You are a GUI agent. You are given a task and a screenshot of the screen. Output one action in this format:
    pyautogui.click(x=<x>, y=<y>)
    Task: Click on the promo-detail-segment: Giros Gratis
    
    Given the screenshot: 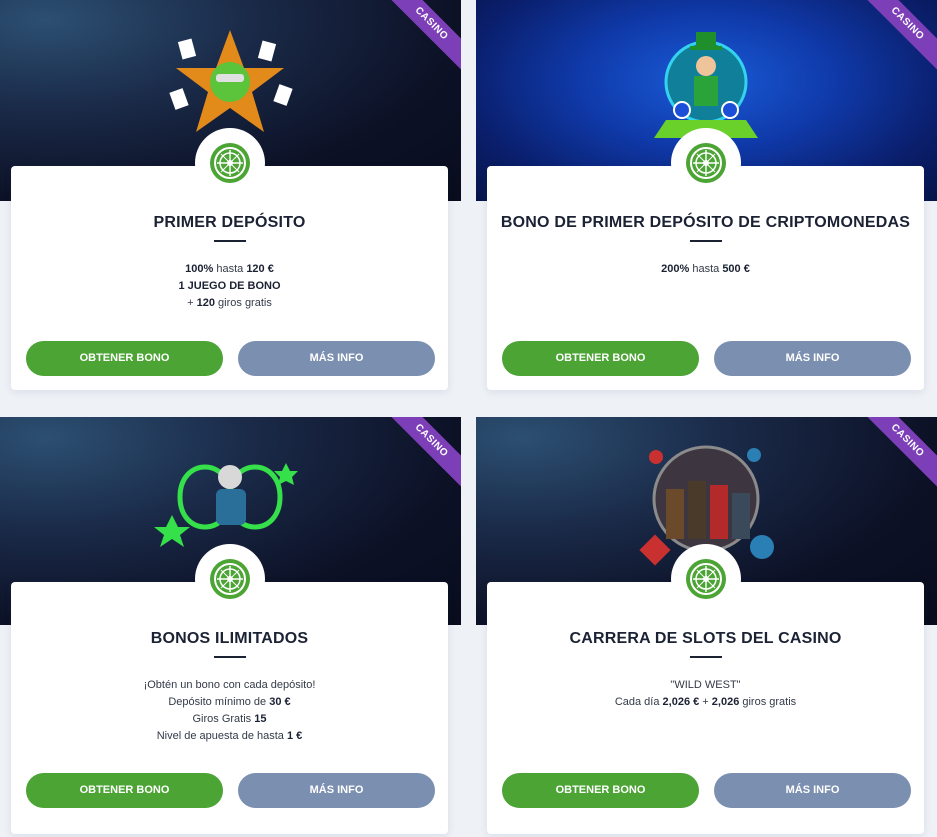 What is the action you would take?
    pyautogui.click(x=223, y=719)
    